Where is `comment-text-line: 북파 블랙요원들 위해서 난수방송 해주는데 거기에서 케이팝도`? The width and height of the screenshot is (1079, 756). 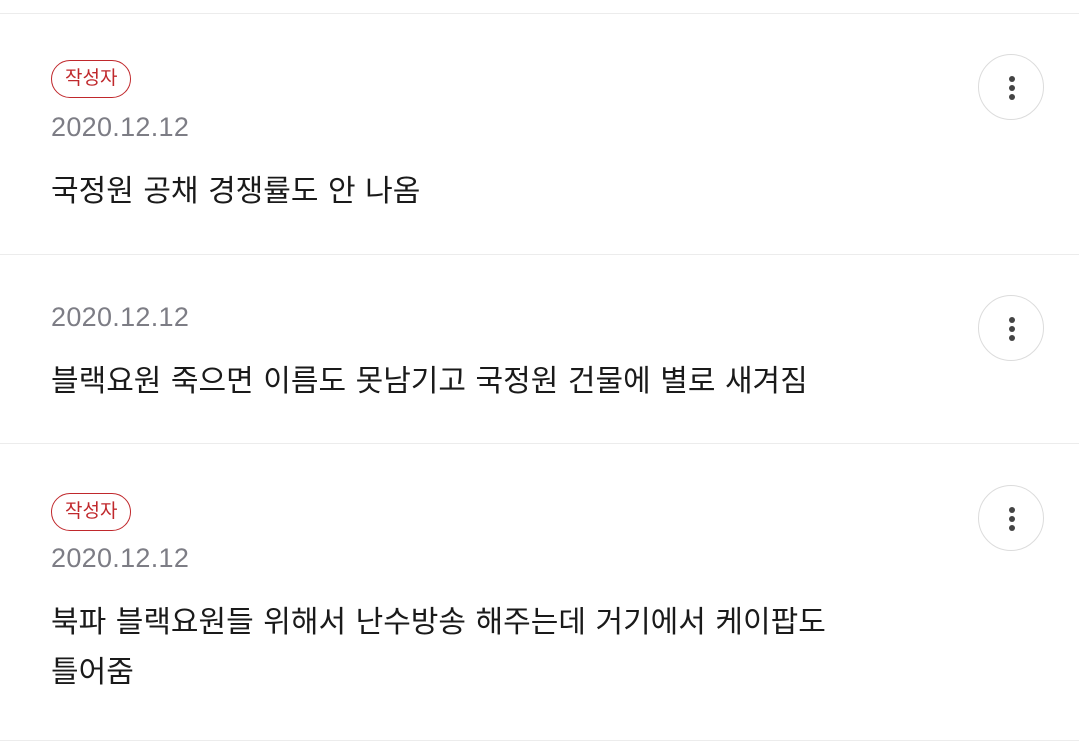 comment-text-line: 북파 블랙요원들 위해서 난수방송 해주는데 거기에서 케이팝도 is located at coordinates (438, 622).